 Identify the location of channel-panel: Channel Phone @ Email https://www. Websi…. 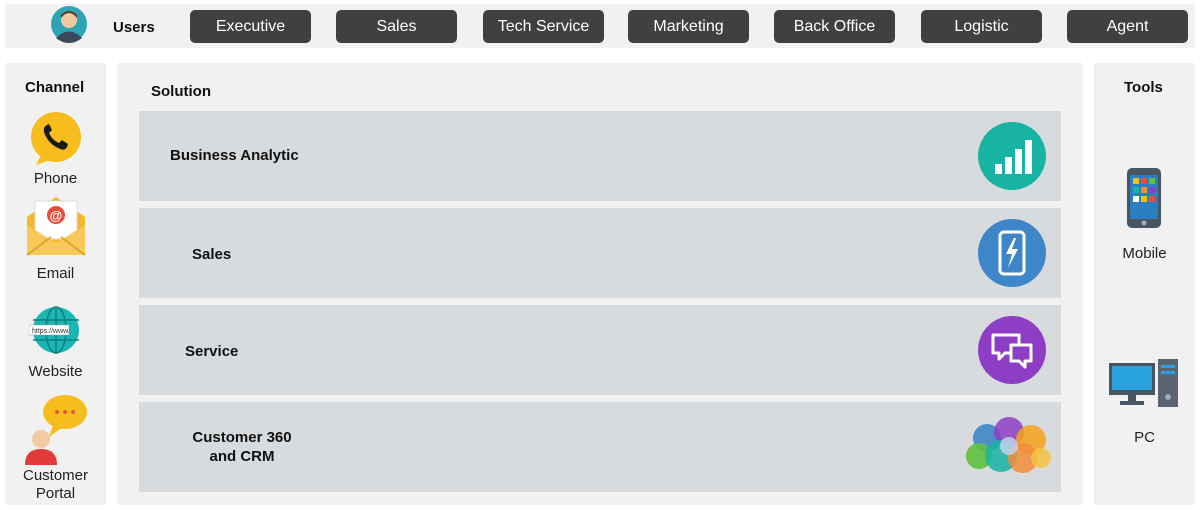
(55, 284).